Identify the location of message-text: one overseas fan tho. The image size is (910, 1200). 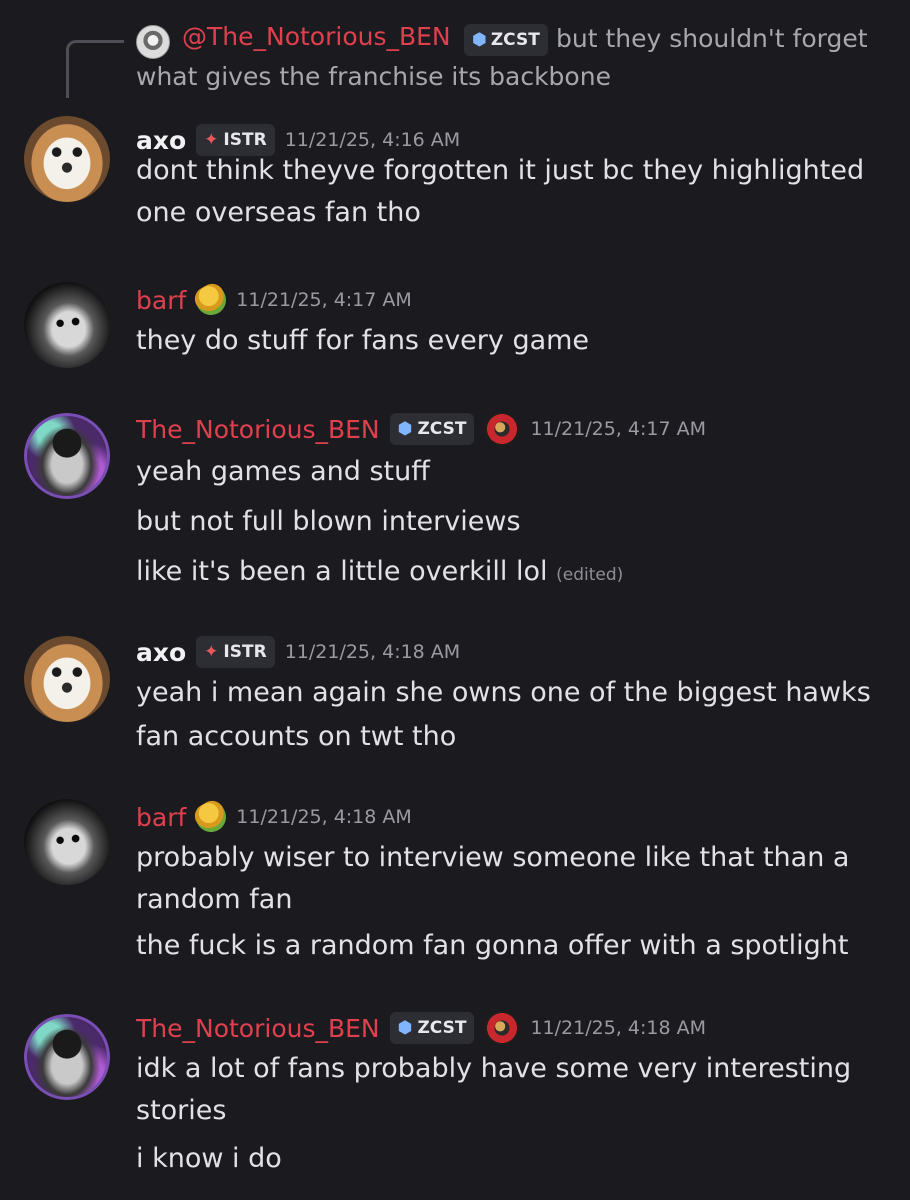
(278, 212).